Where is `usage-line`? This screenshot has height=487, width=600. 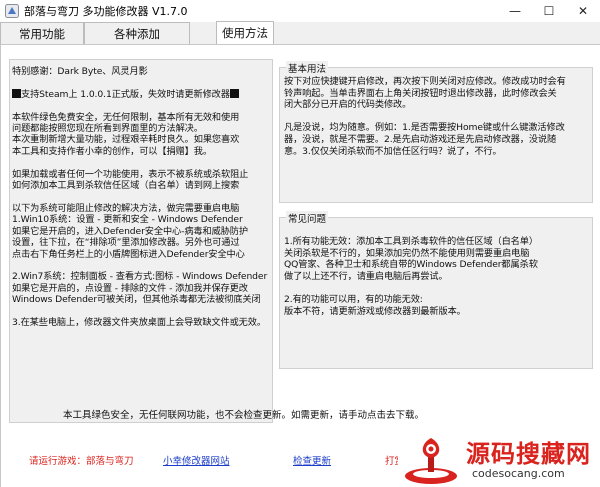
usage-line is located at coordinates (436, 117).